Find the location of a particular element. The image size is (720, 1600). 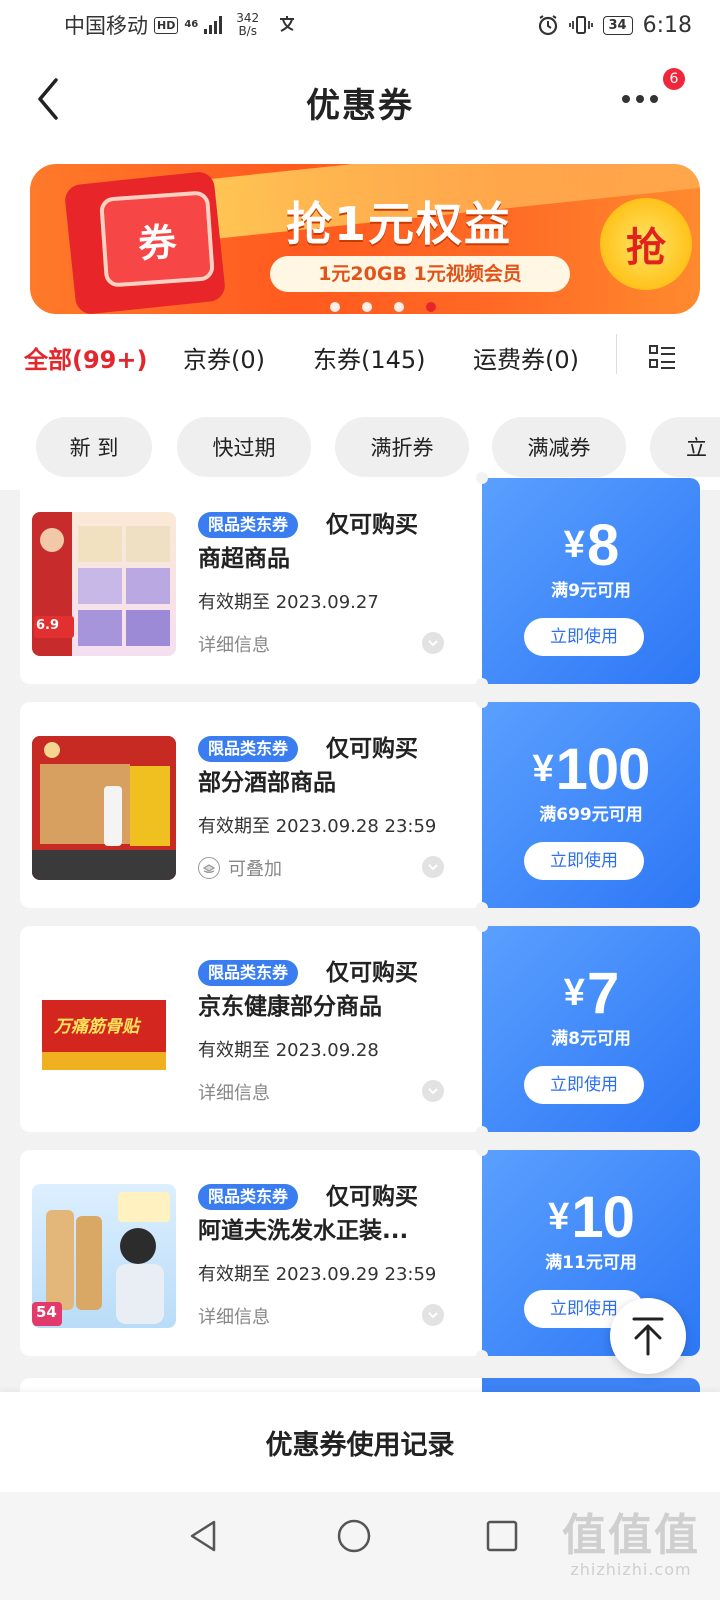

network-type: 46 is located at coordinates (191, 24).